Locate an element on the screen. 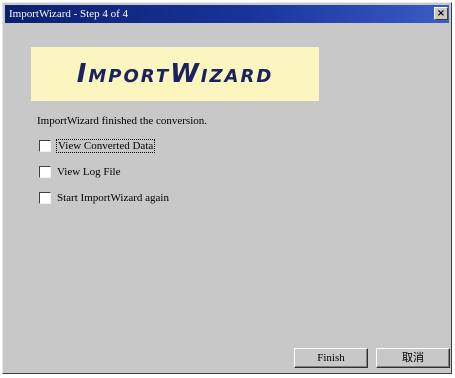  option-view-log-file: View Log File is located at coordinates (80, 172).